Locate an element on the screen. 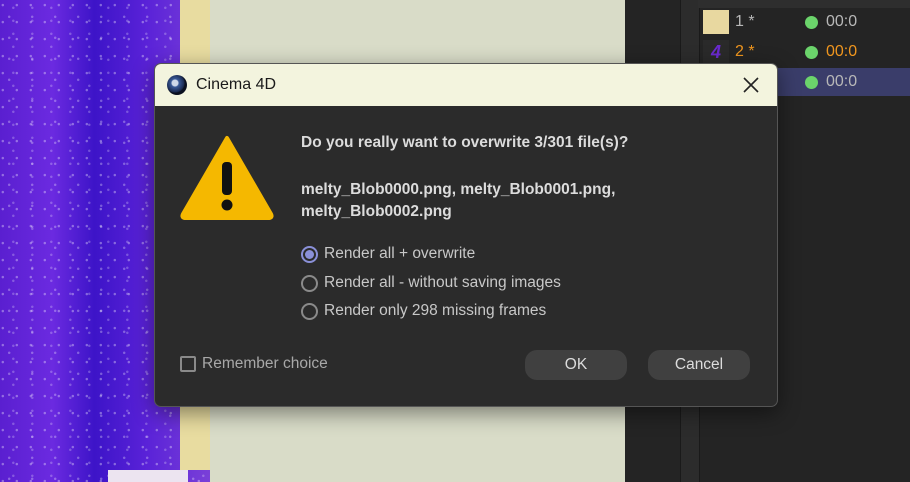 This screenshot has height=482, width=910. option-label: Render all + overwrite is located at coordinates (400, 253).